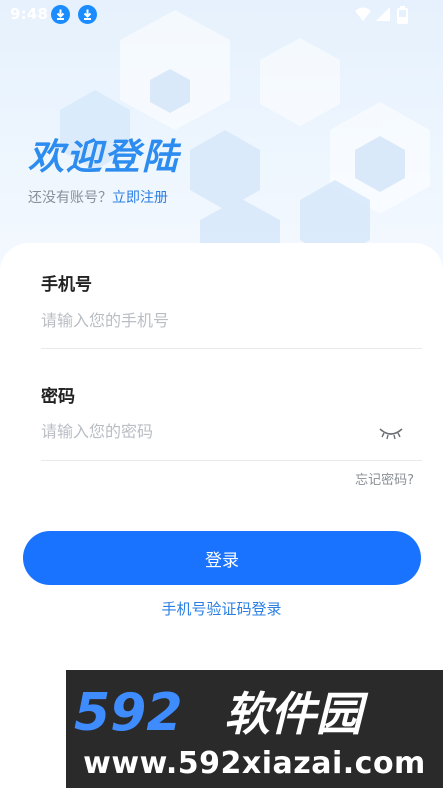  I want to click on no-account-text: 还没有账号？, so click(70, 198).